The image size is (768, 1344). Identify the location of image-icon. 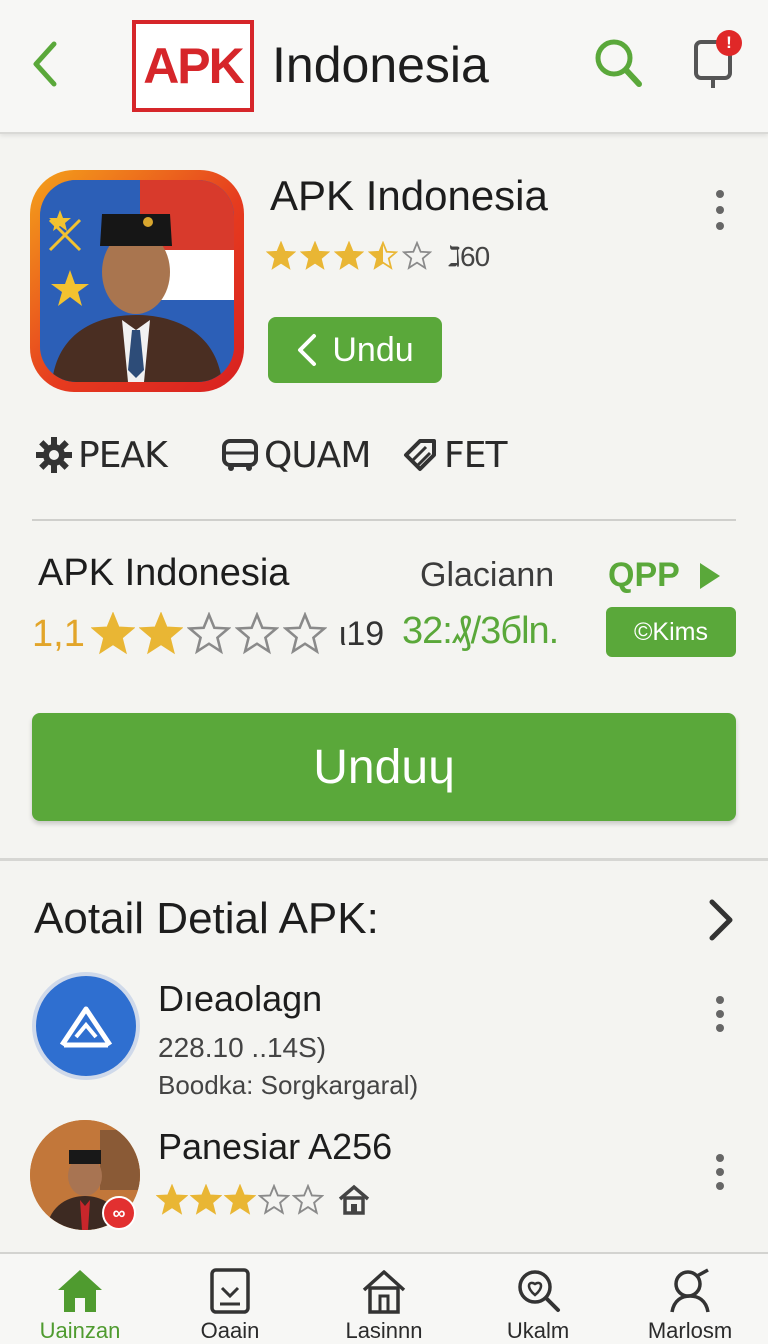
(86, 1027).